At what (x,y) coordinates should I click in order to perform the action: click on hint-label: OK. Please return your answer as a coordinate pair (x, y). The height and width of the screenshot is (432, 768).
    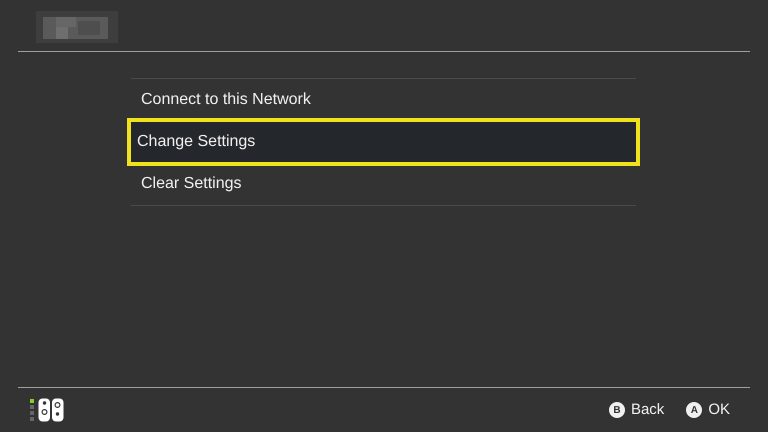
    Looking at the image, I should click on (719, 410).